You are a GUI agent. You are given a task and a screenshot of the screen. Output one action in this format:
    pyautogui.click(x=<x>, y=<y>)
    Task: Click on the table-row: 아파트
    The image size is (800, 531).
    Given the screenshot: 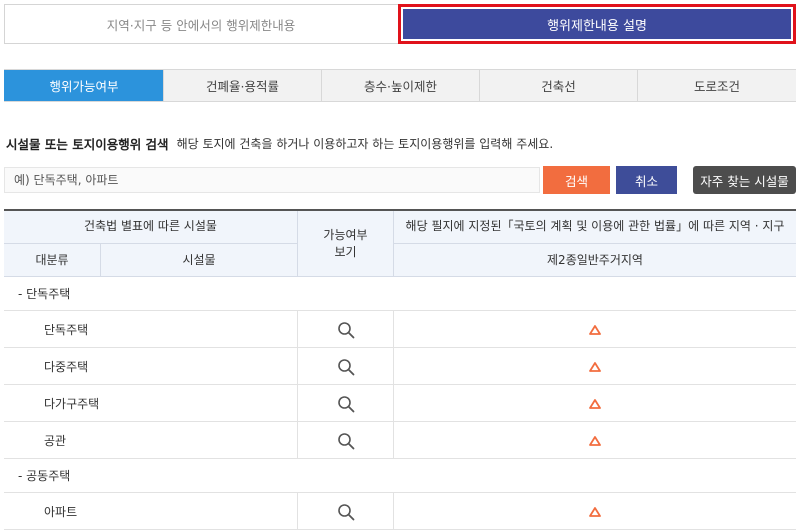 What is the action you would take?
    pyautogui.click(x=400, y=511)
    